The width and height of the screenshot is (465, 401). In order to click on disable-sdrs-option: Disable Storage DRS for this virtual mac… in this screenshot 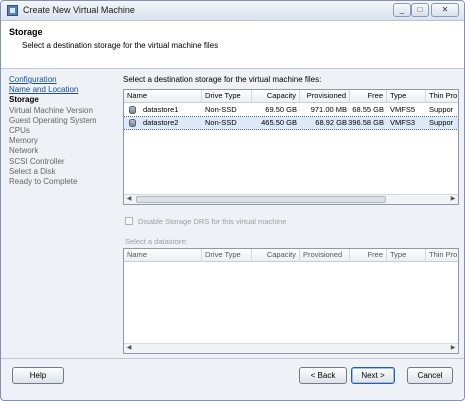, I will do `click(205, 221)`.